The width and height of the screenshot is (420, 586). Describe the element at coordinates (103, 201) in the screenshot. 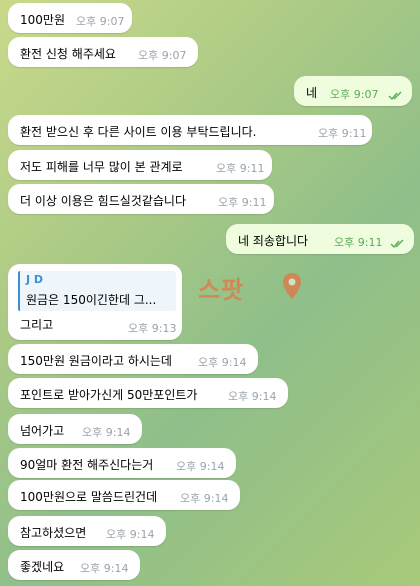

I see `message-text: 더 이상 이용은 힘드실것같습니다` at that location.